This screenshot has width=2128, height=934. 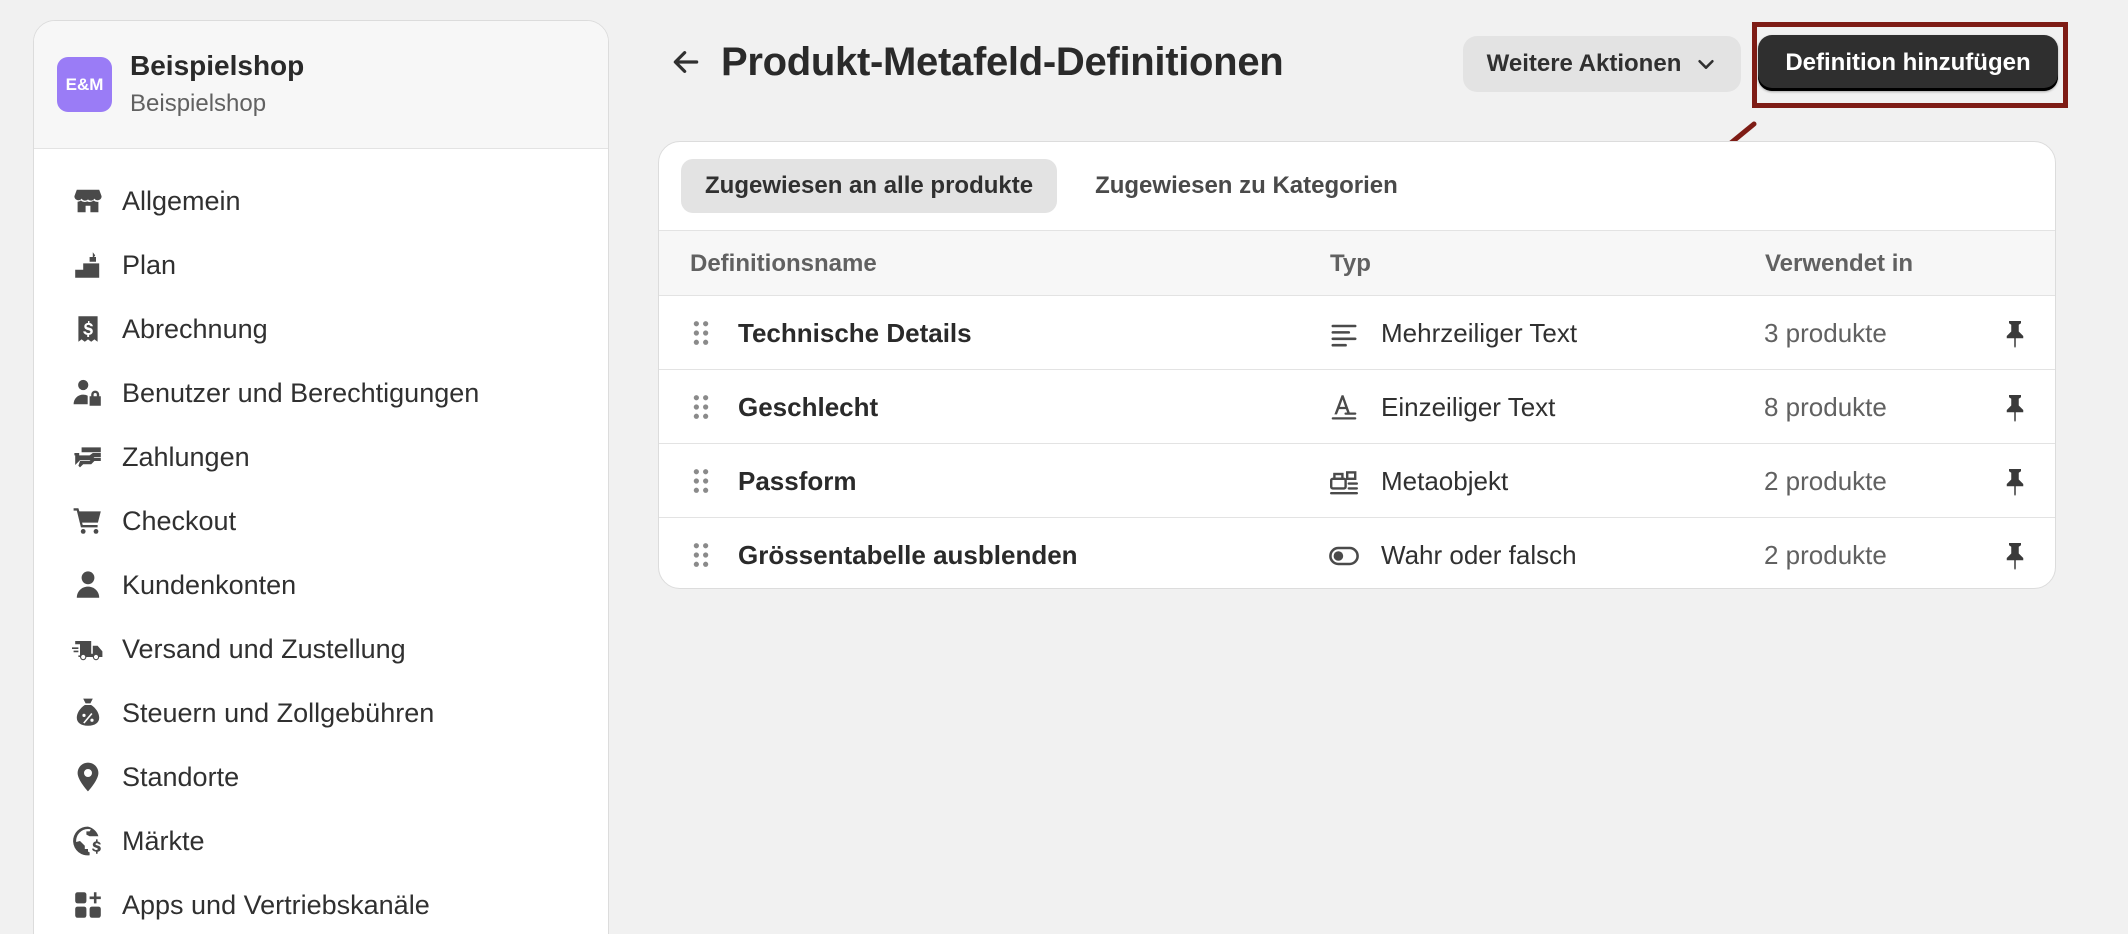 What do you see at coordinates (1002, 62) in the screenshot?
I see `page-title: Produkt-Metafeld-Definitionen` at bounding box center [1002, 62].